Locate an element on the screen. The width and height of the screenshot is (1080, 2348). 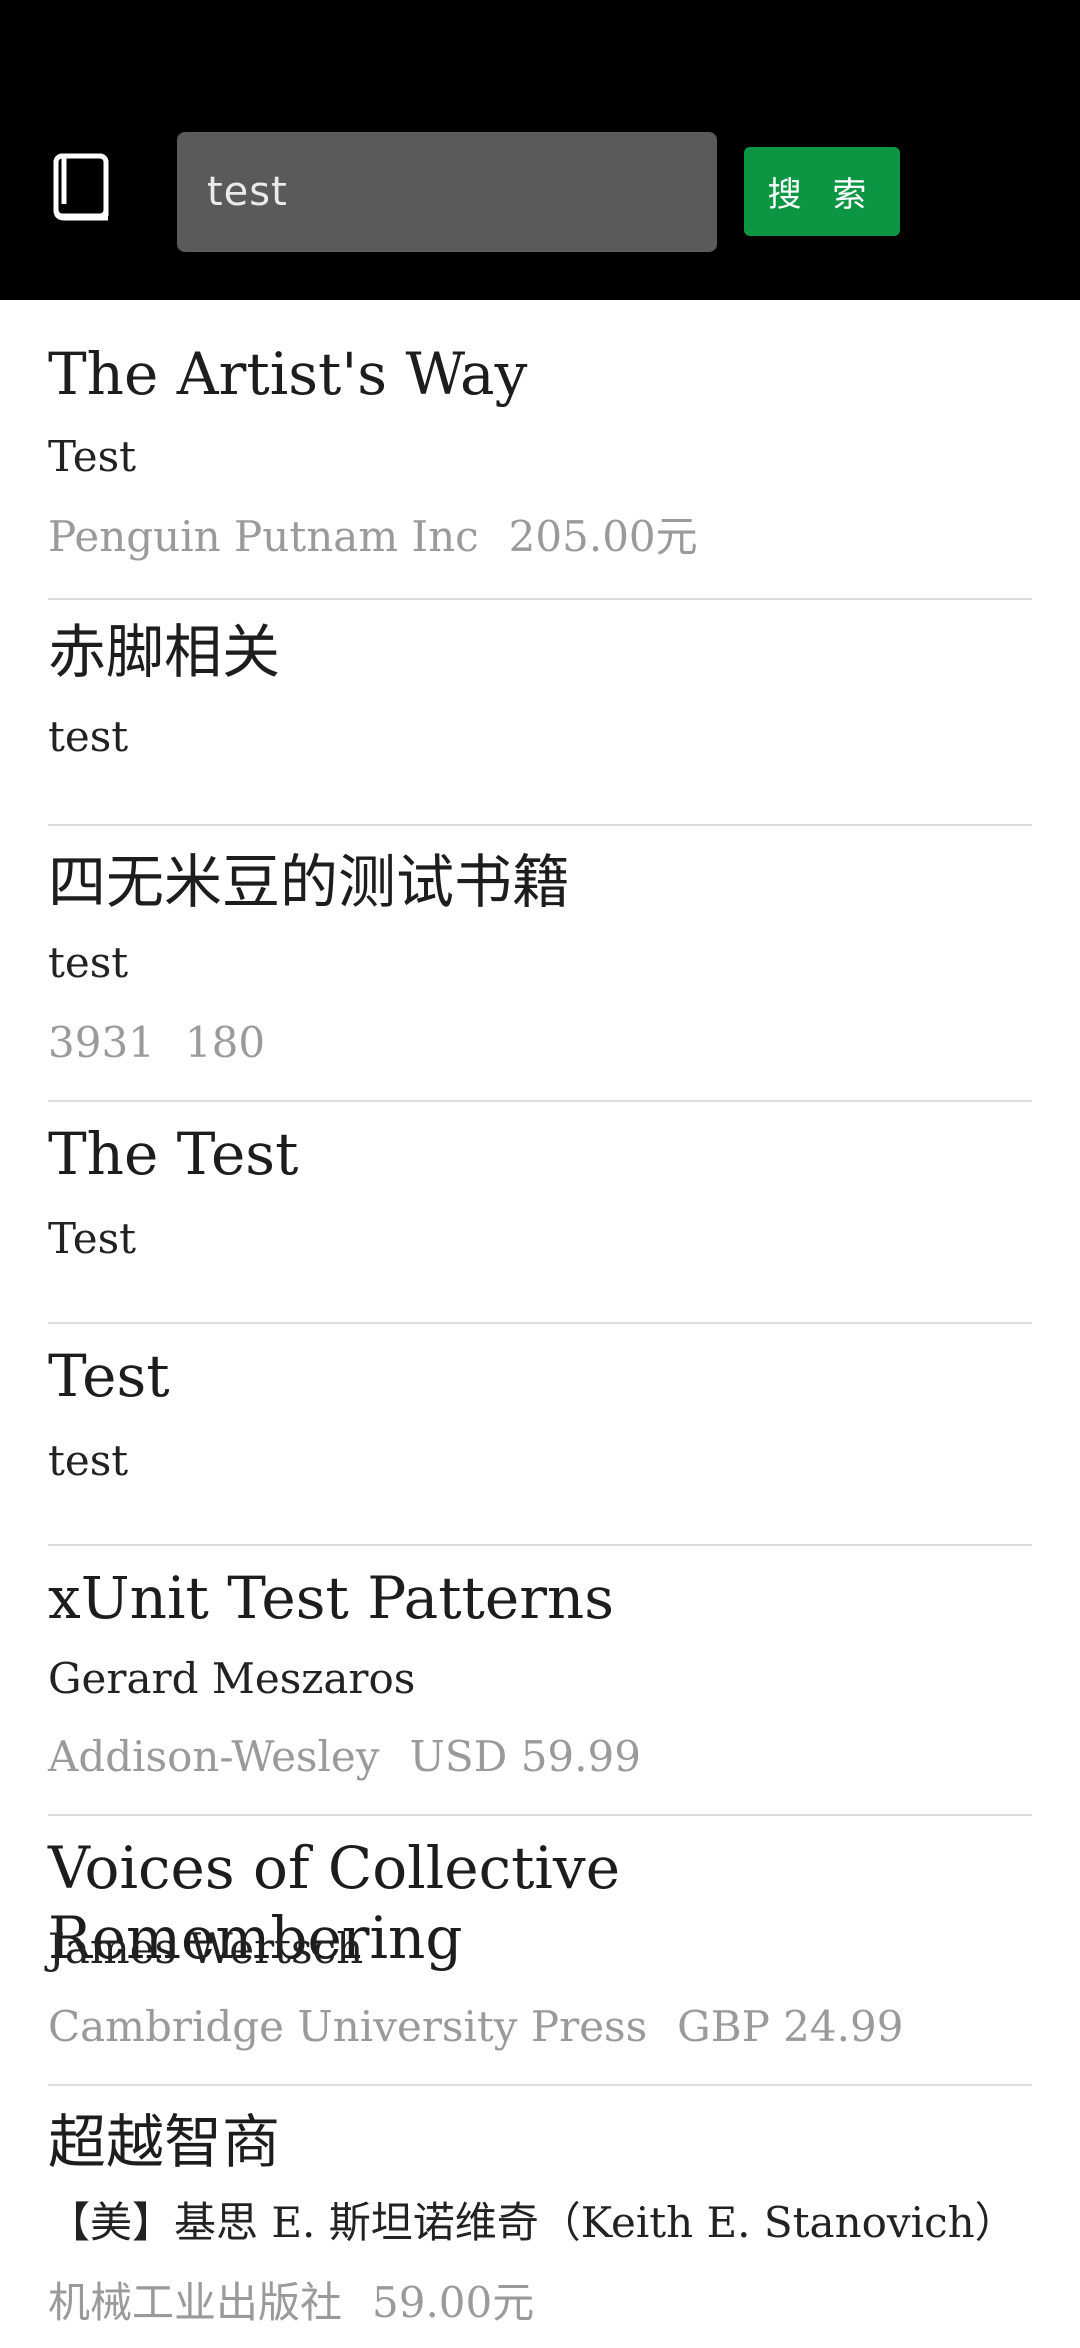
list-item: Test test is located at coordinates (540, 1435).